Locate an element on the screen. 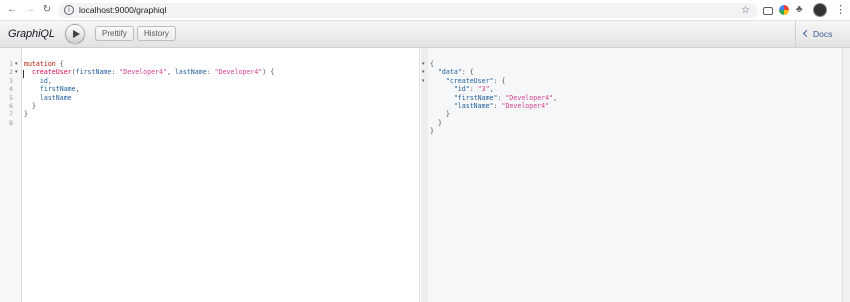 Image resolution: width=850 pixels, height=302 pixels. docs-button: Docs is located at coordinates (818, 34).